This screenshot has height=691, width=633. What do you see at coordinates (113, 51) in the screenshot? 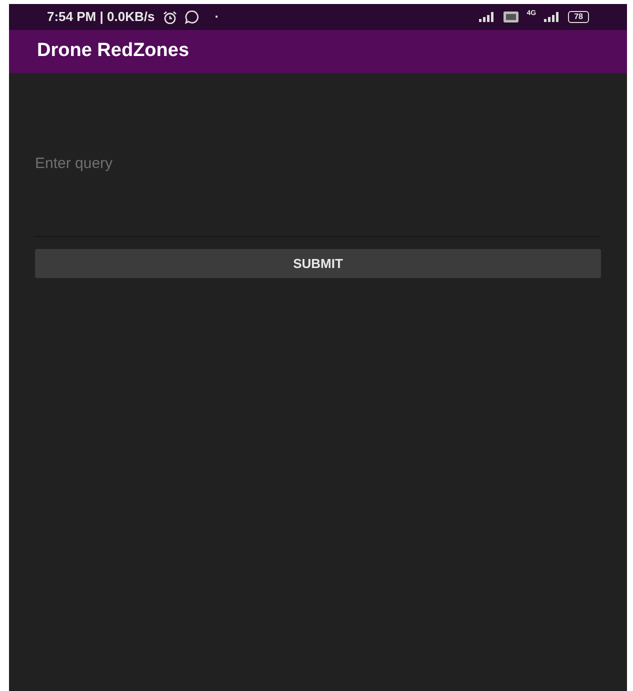
I see `app-title: Drone RedZones` at bounding box center [113, 51].